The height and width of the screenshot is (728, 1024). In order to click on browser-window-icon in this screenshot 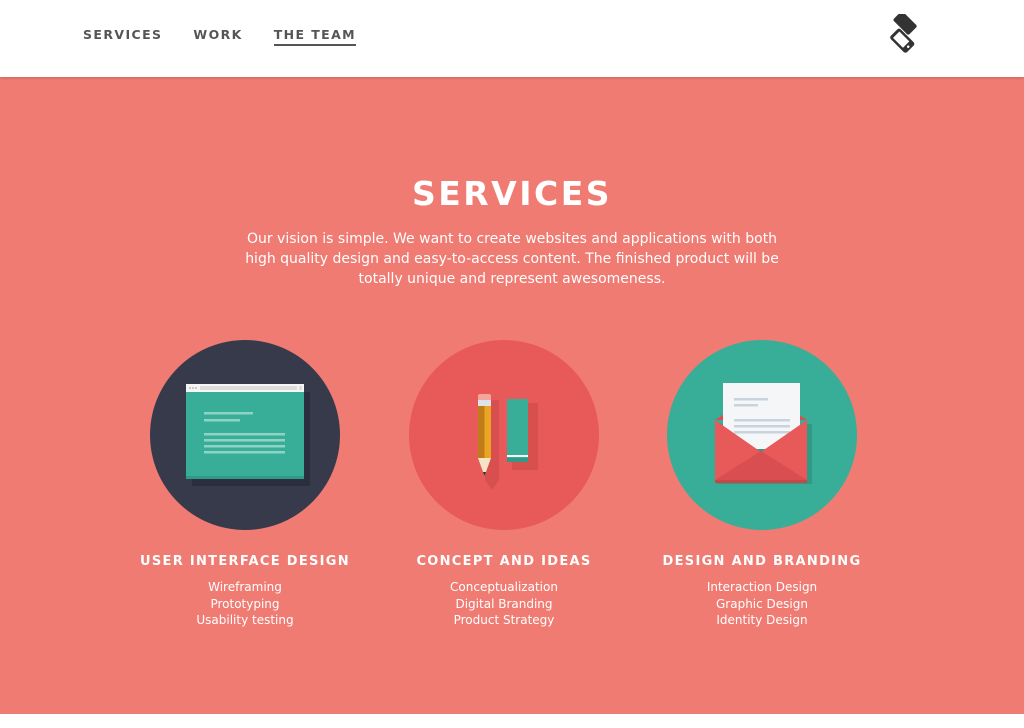, I will do `click(248, 435)`.